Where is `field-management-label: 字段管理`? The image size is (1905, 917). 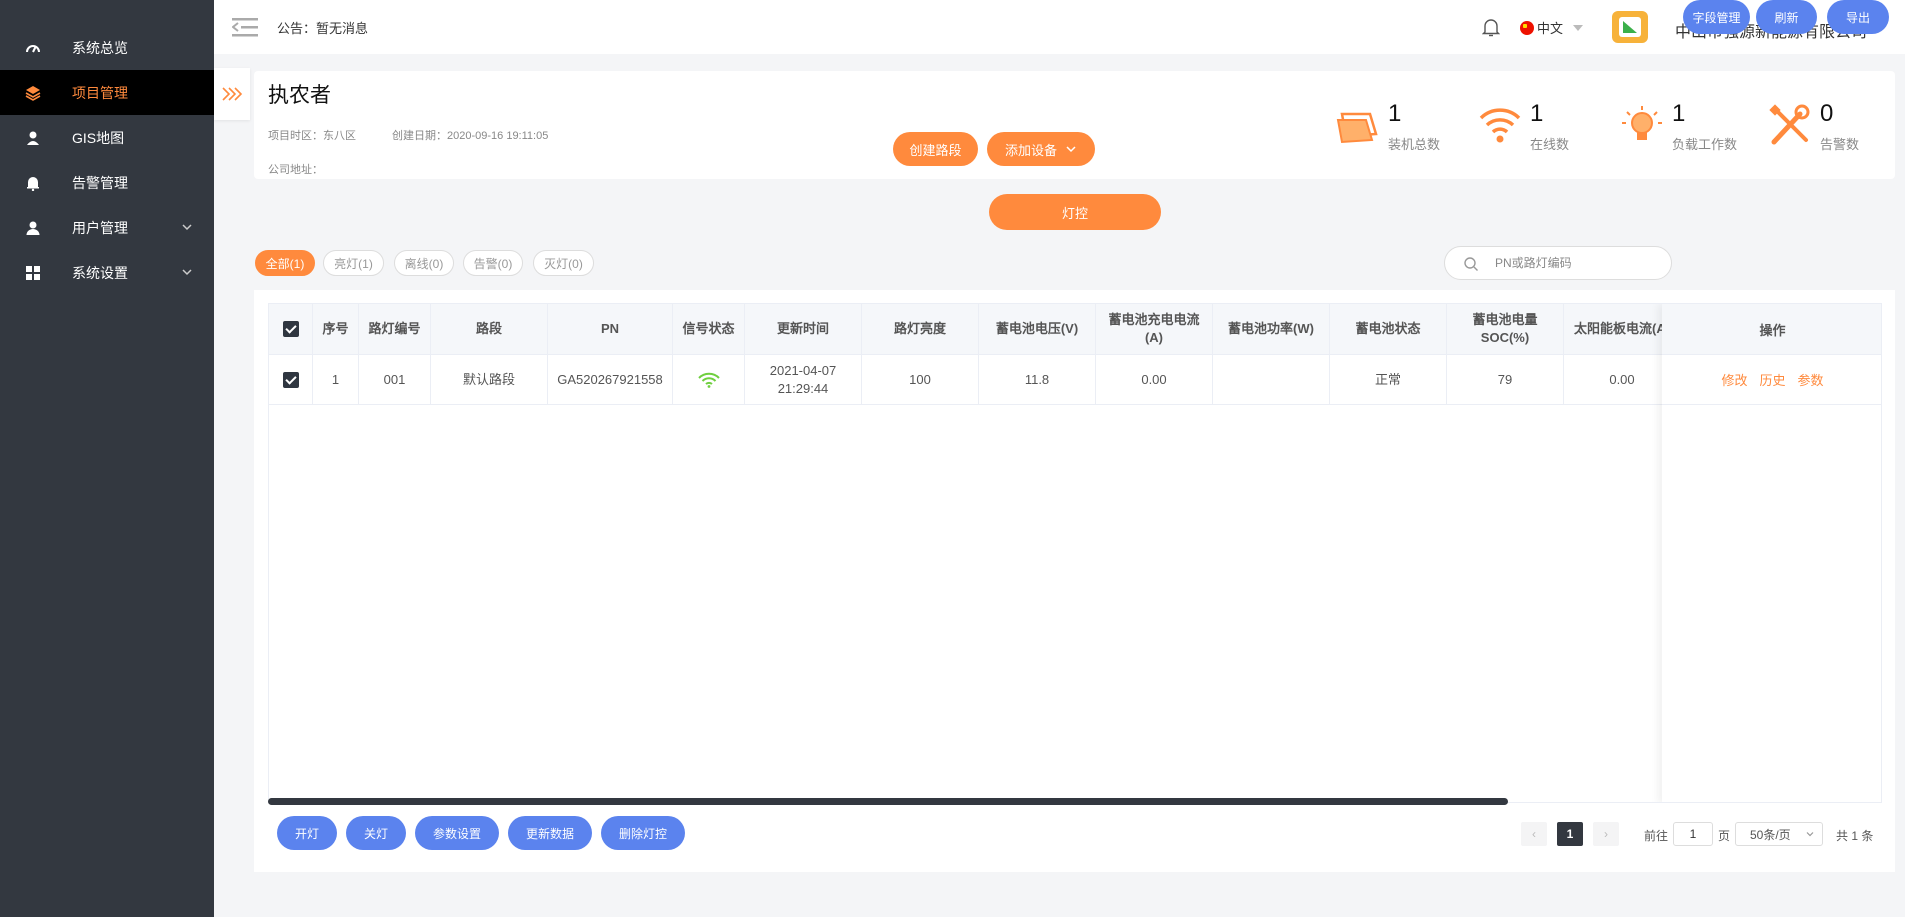
field-management-label: 字段管理 is located at coordinates (1716, 17).